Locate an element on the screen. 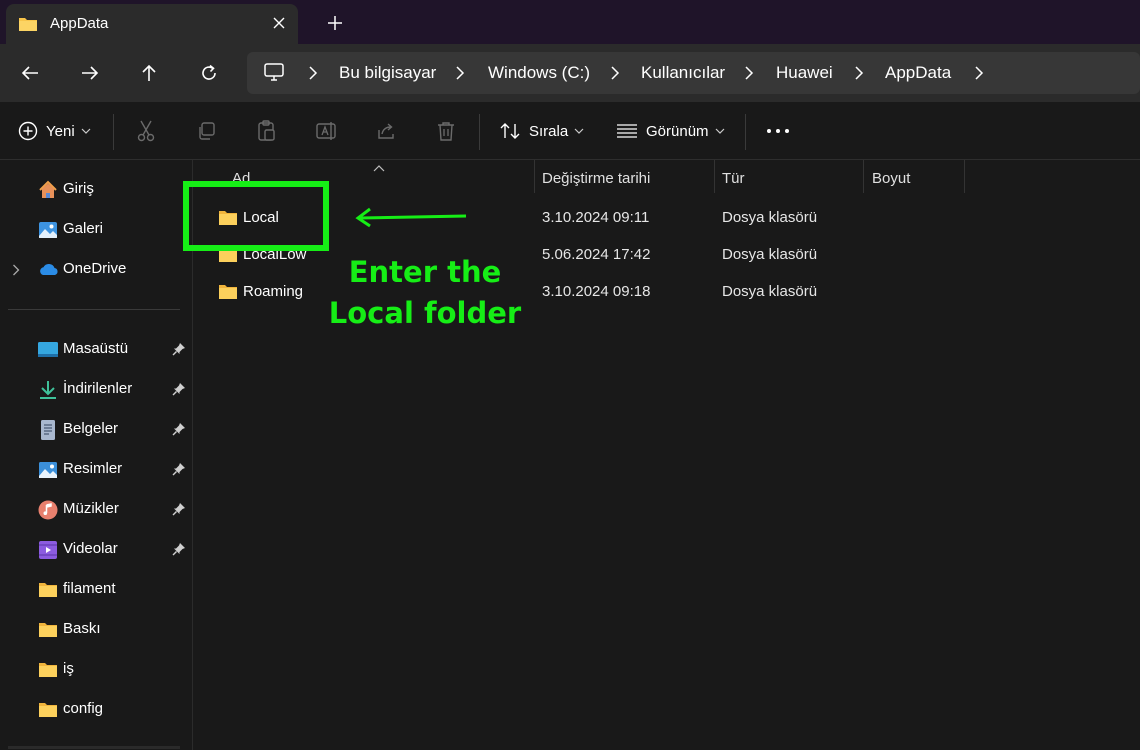 This screenshot has width=1140, height=750. breadcrumb-user: Huawei is located at coordinates (804, 73).